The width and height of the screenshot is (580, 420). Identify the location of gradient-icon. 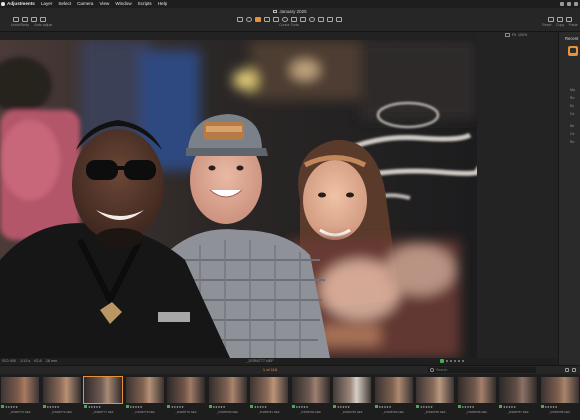
(338, 19).